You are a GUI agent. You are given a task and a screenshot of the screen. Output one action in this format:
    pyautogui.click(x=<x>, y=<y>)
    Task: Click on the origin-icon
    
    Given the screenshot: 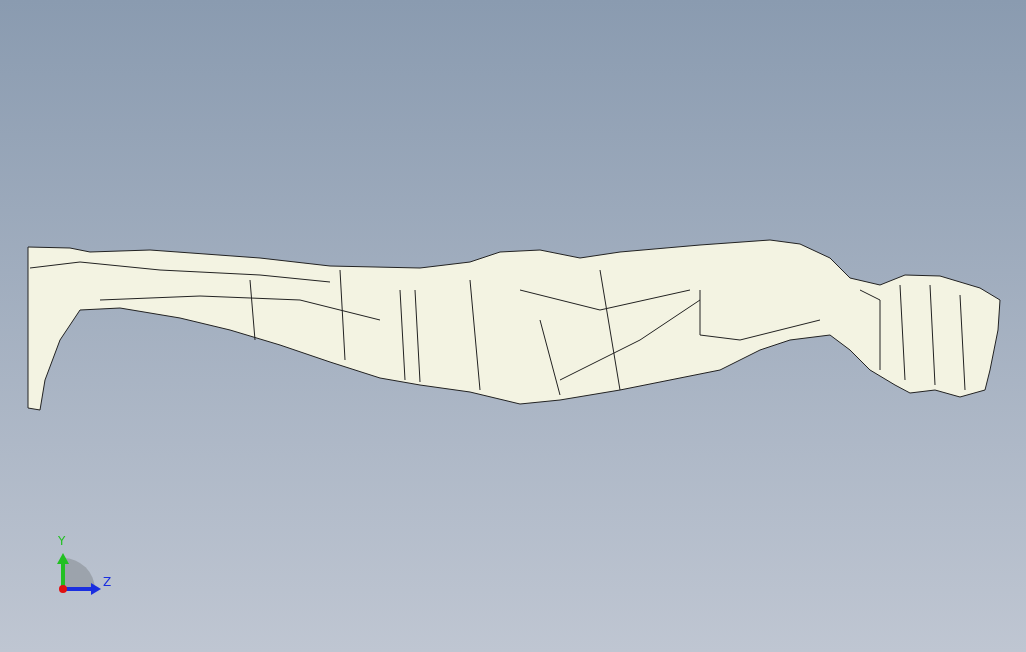 What is the action you would take?
    pyautogui.click(x=63, y=589)
    